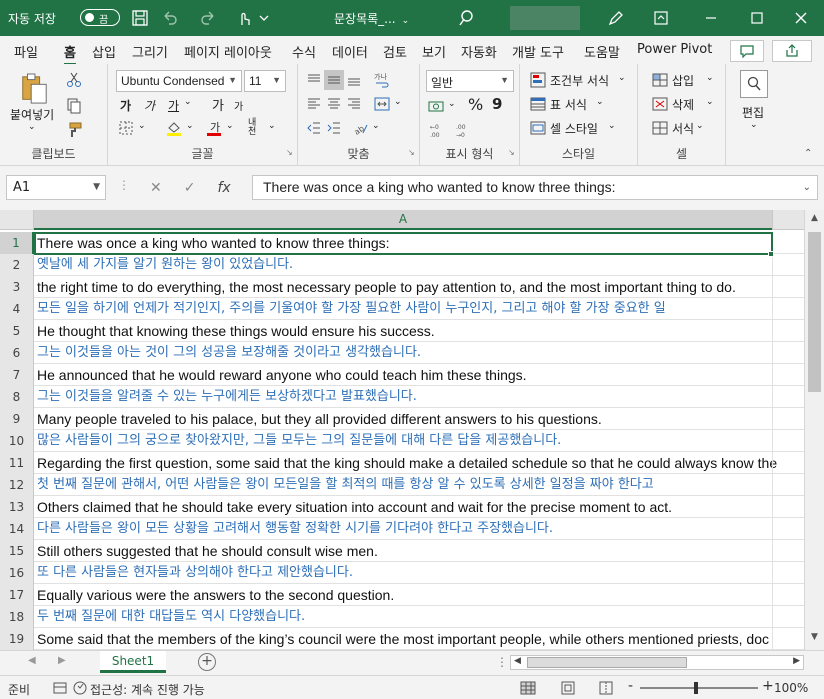 The width and height of the screenshot is (824, 699). I want to click on delete-cells-icon, so click(660, 104).